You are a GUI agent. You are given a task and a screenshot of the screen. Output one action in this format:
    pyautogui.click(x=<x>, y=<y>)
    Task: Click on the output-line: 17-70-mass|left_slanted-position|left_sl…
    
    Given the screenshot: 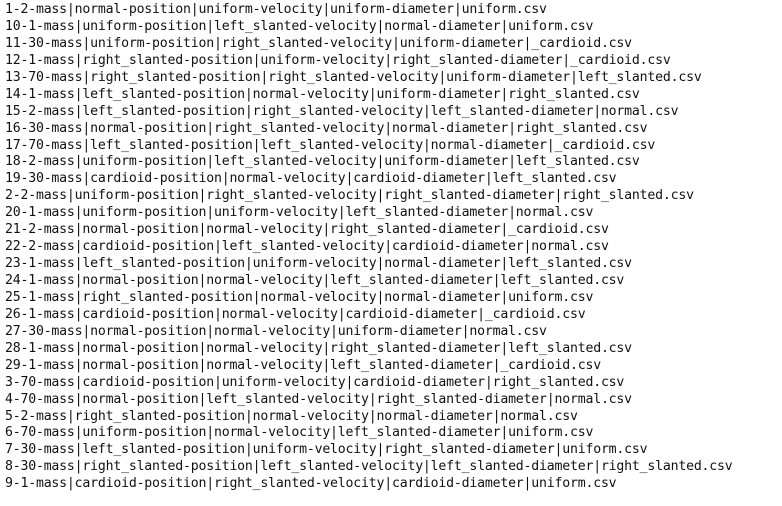 What is the action you would take?
    pyautogui.click(x=330, y=145)
    